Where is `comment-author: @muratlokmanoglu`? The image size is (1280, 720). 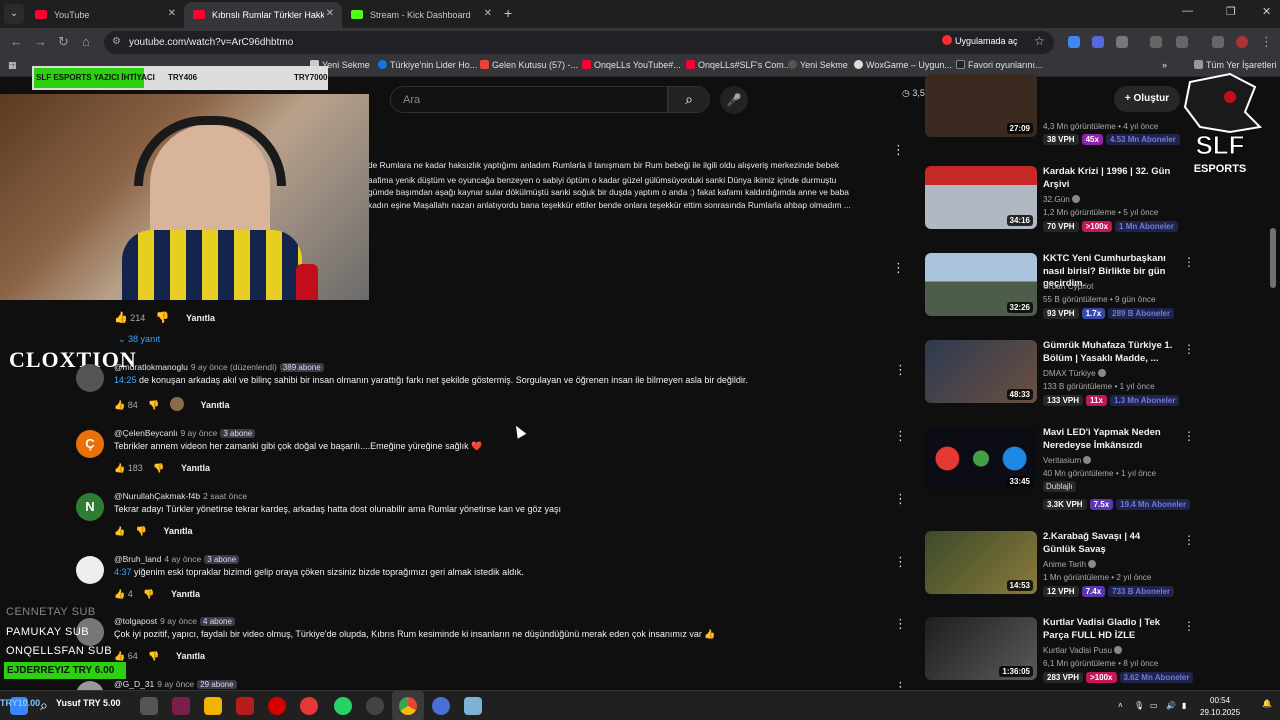 comment-author: @muratlokmanoglu is located at coordinates (151, 367).